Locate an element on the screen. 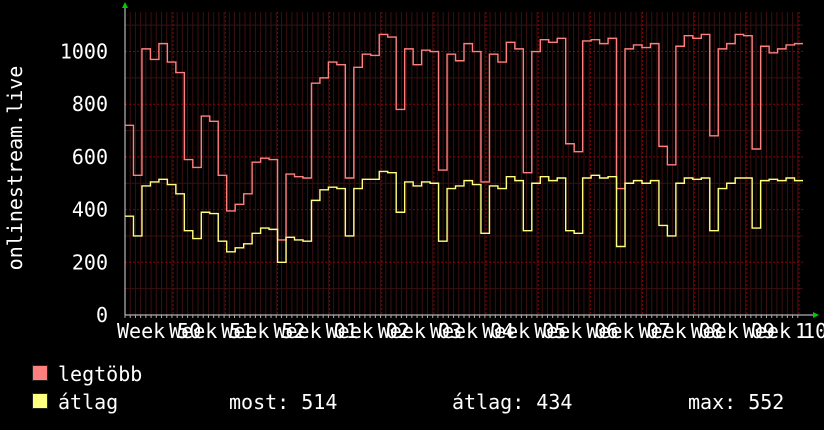 This screenshot has width=824, height=430. x-tick-label: 1 is located at coordinates (801, 331).